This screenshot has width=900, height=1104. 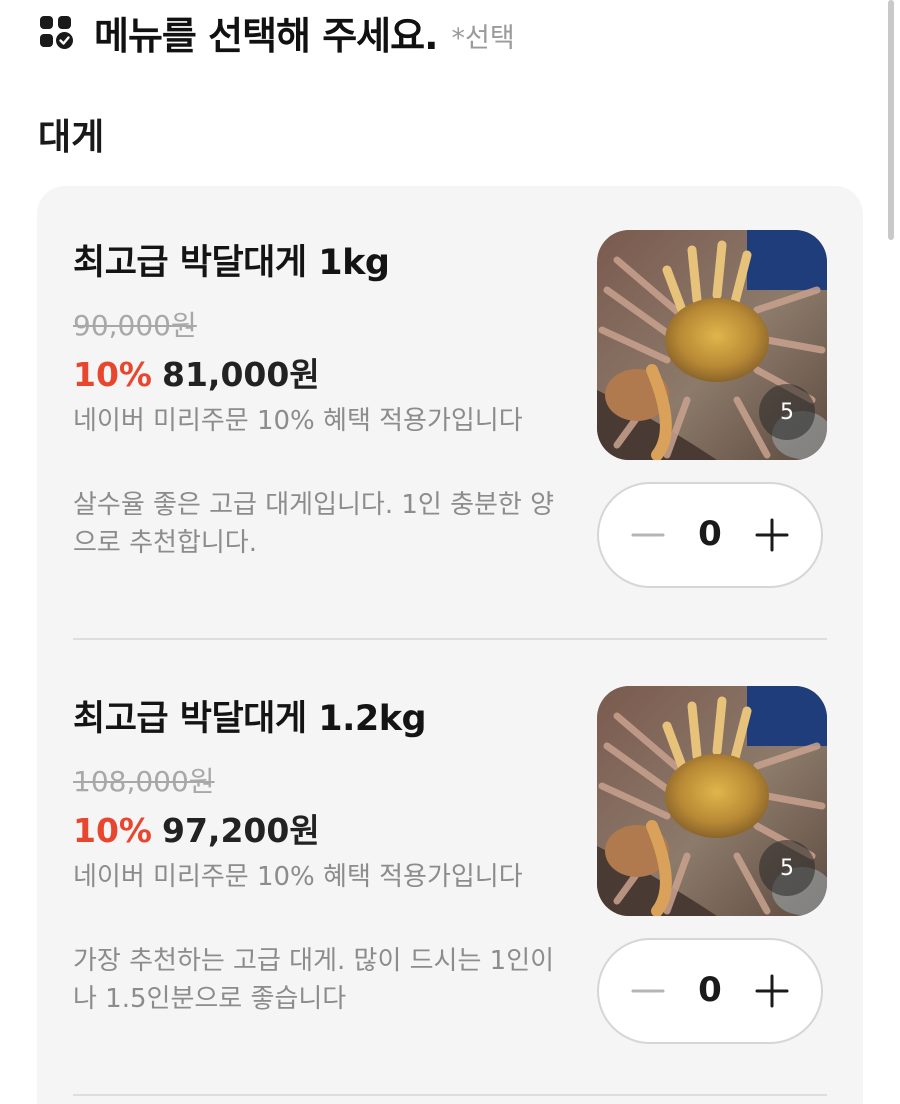 I want to click on sale-price-row: 10% 81,000원, so click(x=196, y=372).